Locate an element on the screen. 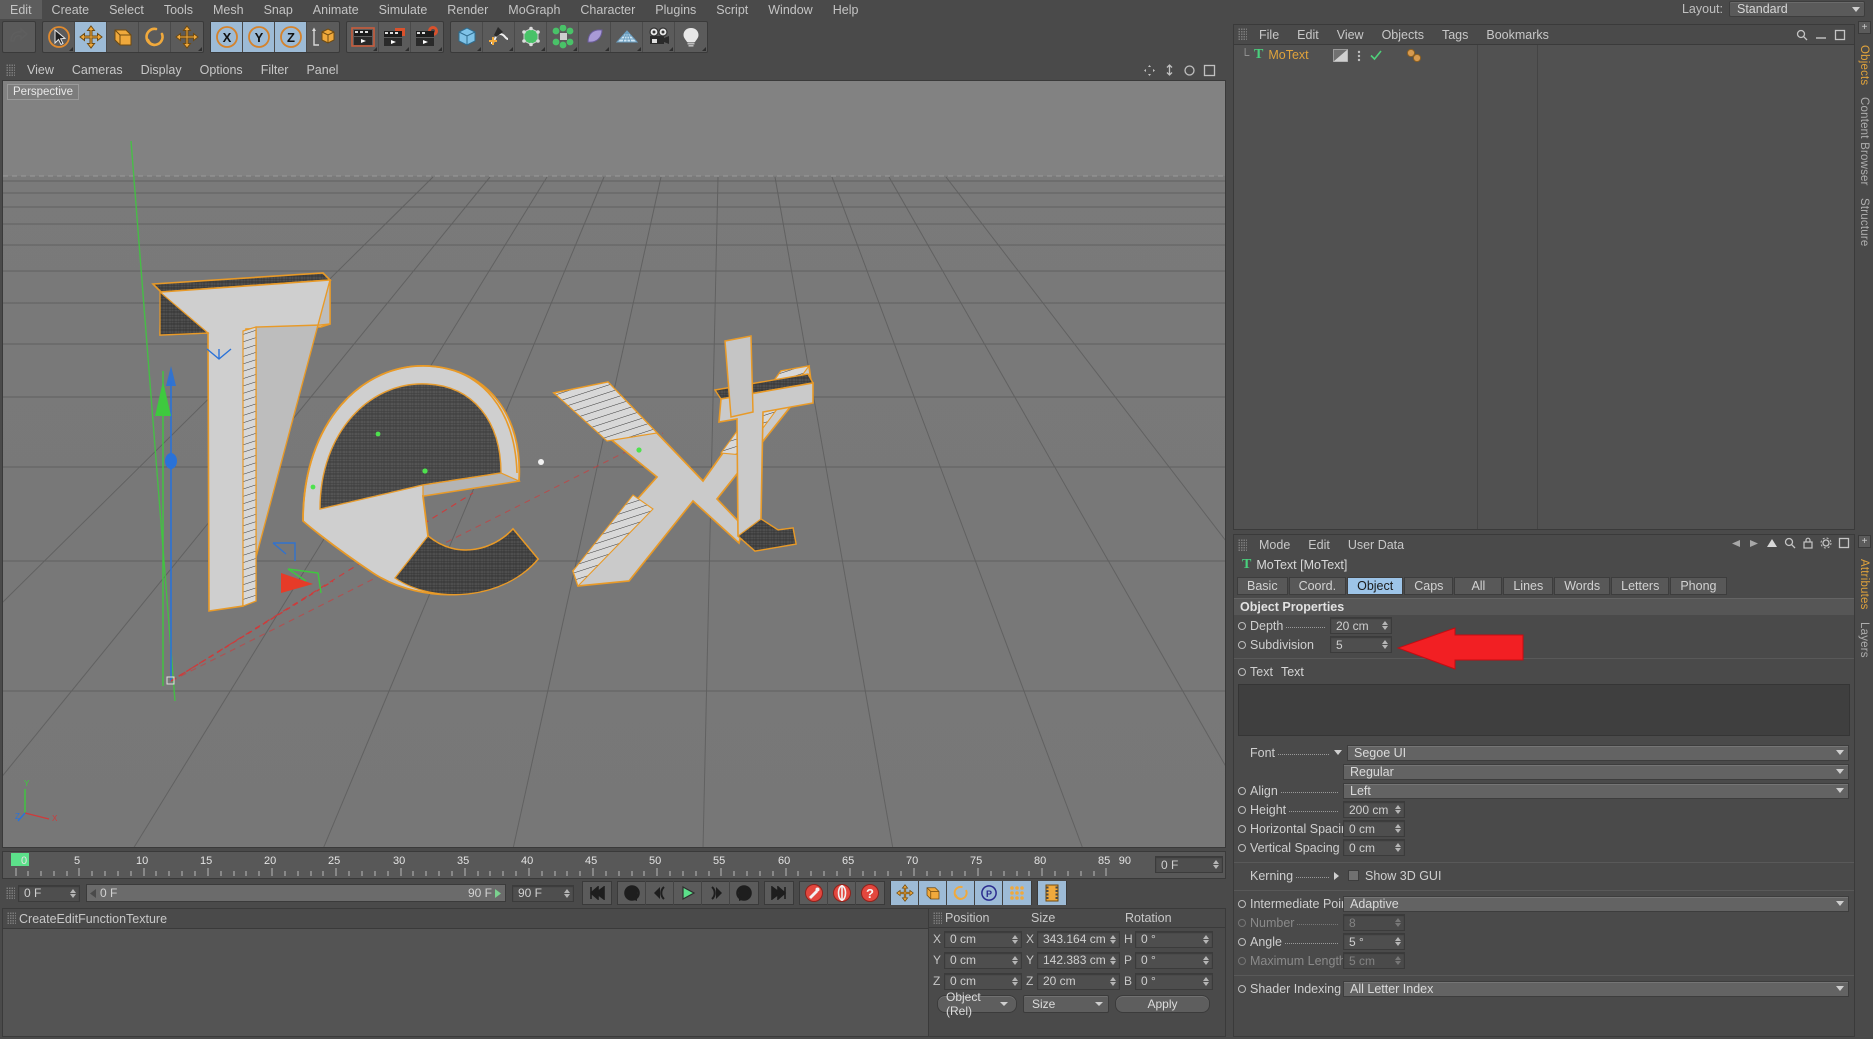  align-dropdown: Left is located at coordinates (1596, 790).